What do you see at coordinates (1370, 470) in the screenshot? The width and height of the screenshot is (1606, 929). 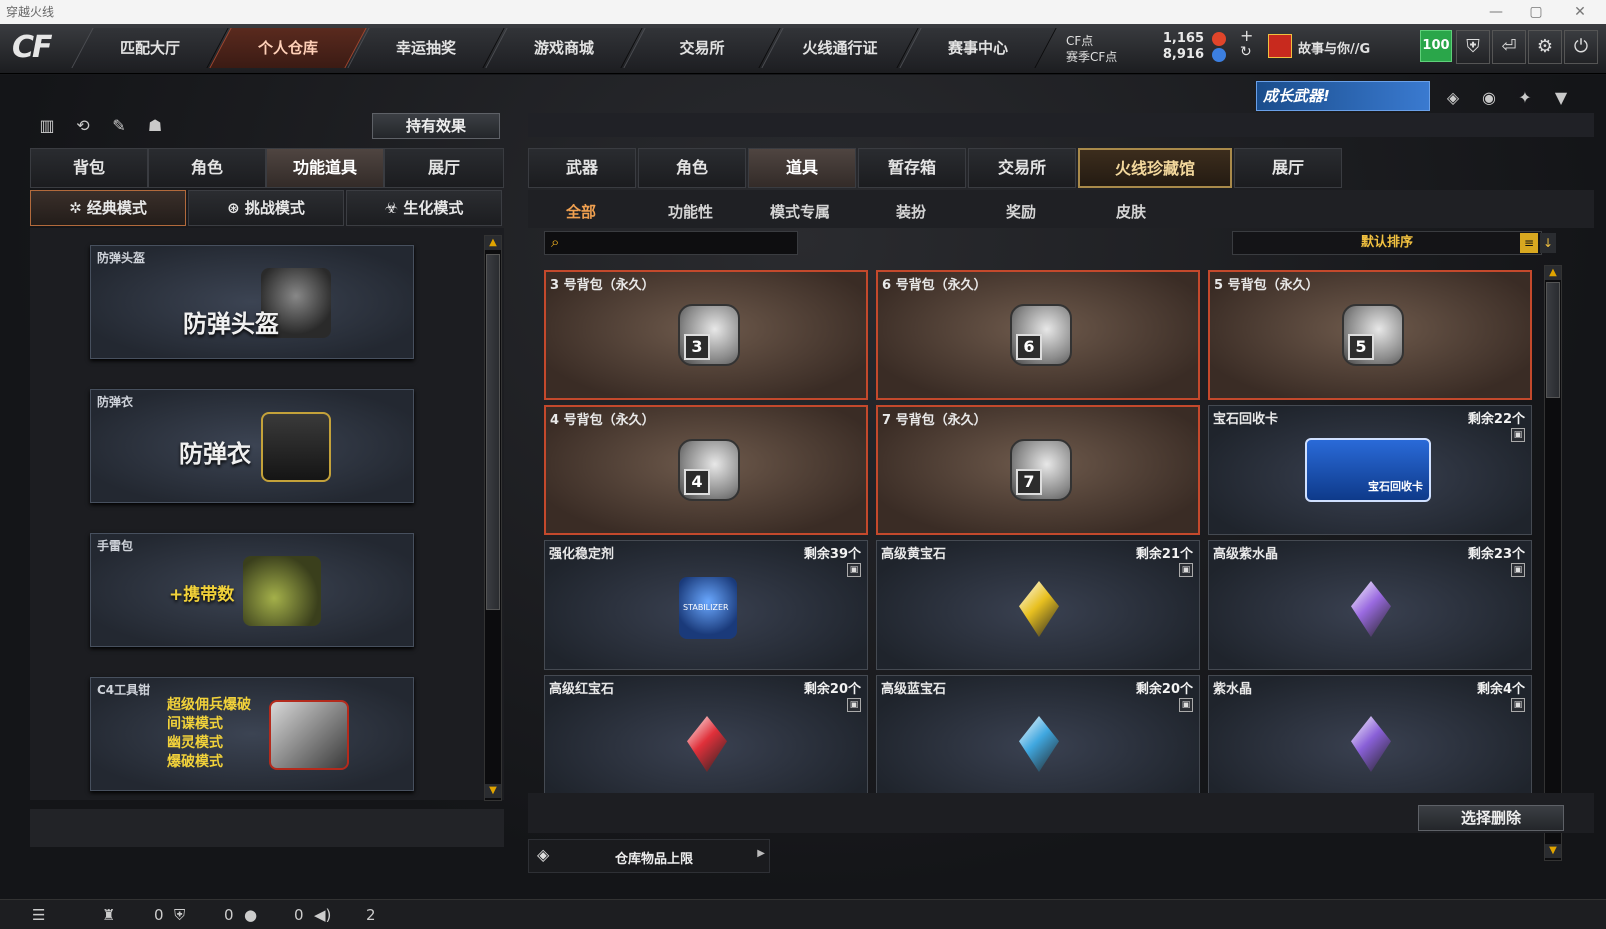 I see `item-card: 宝石回收卡 剩余22个 ▣ 宝石回收卡` at bounding box center [1370, 470].